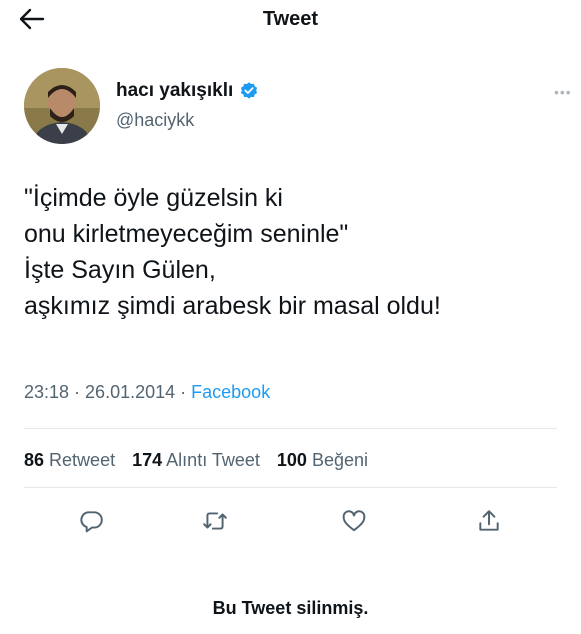 This screenshot has height=634, width=581. I want to click on quote-count: 174, so click(147, 460).